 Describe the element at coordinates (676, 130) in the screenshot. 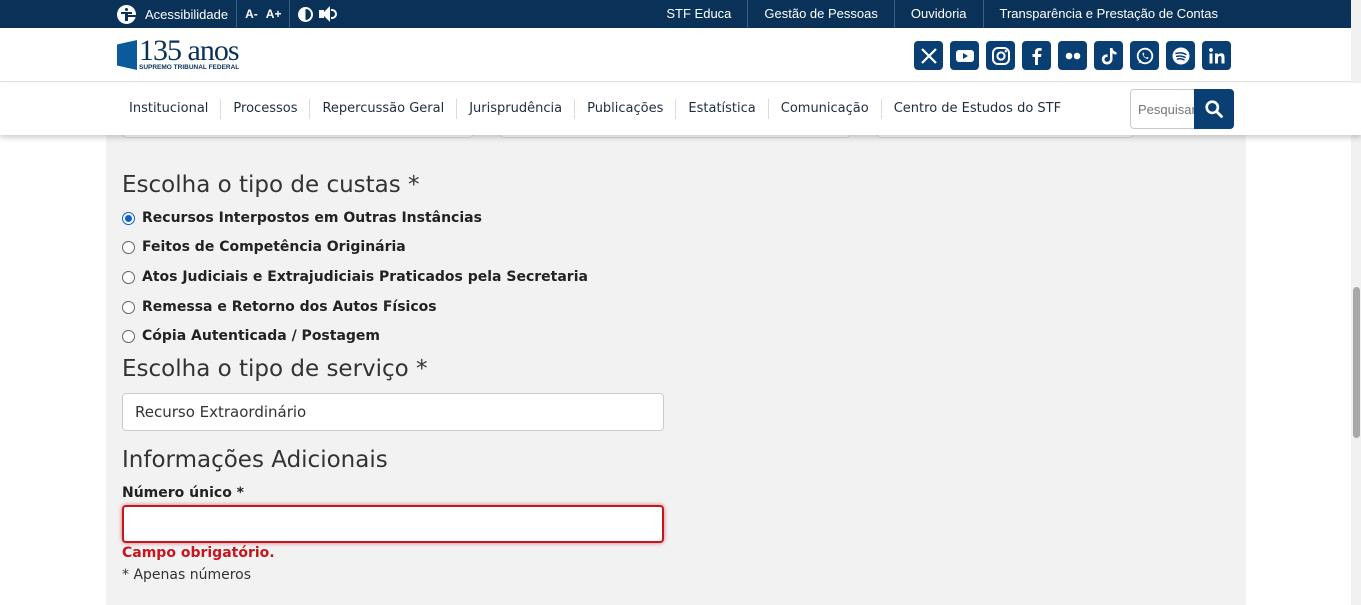

I see `scrolled-fields` at that location.